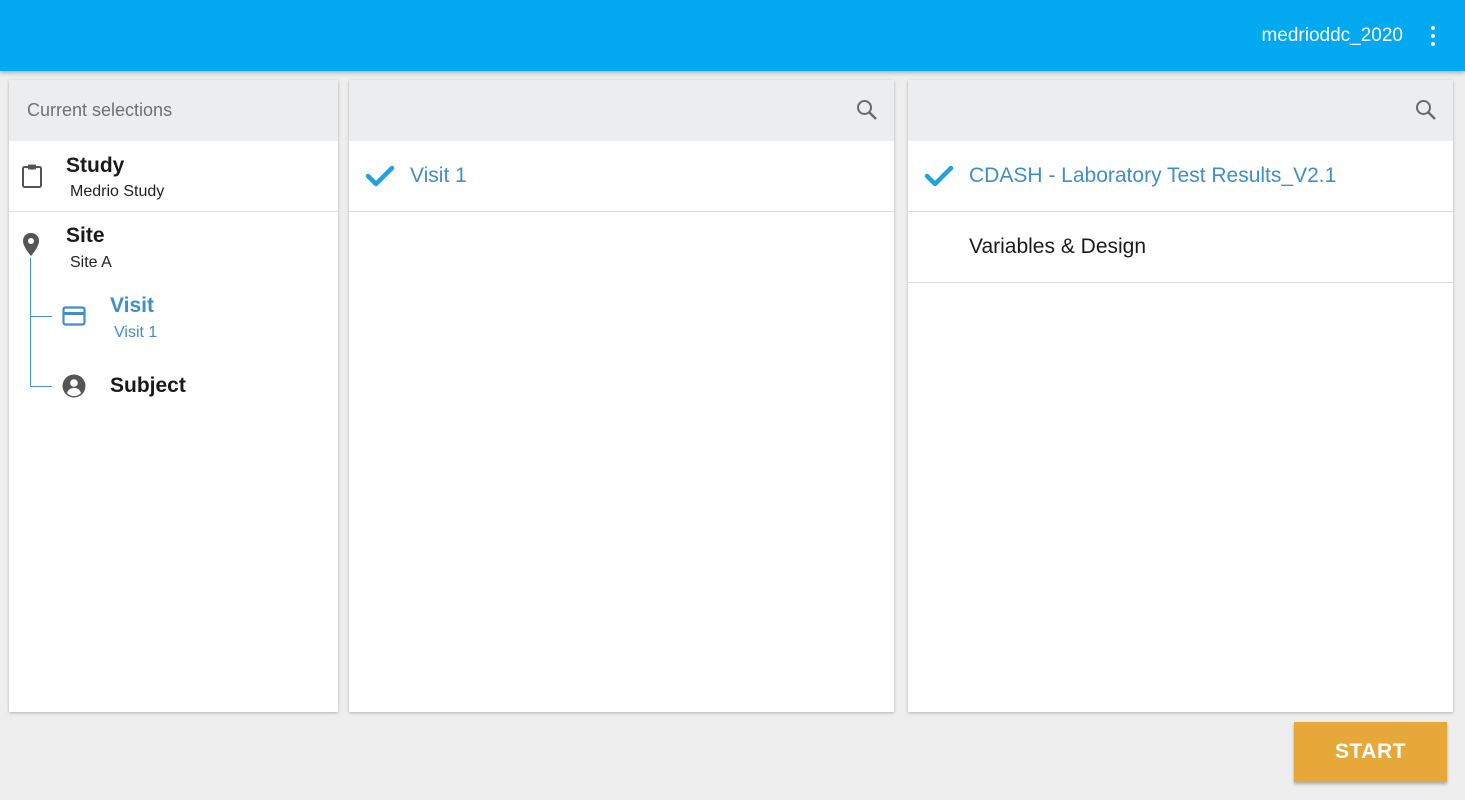 The height and width of the screenshot is (800, 1465). I want to click on list-item-label: Variables & Design, so click(1058, 246).